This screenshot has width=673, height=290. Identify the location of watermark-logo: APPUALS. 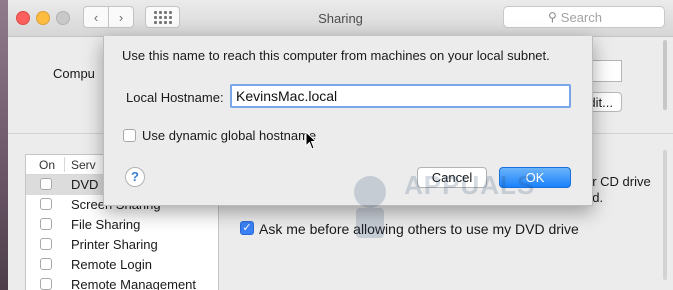
(435, 203).